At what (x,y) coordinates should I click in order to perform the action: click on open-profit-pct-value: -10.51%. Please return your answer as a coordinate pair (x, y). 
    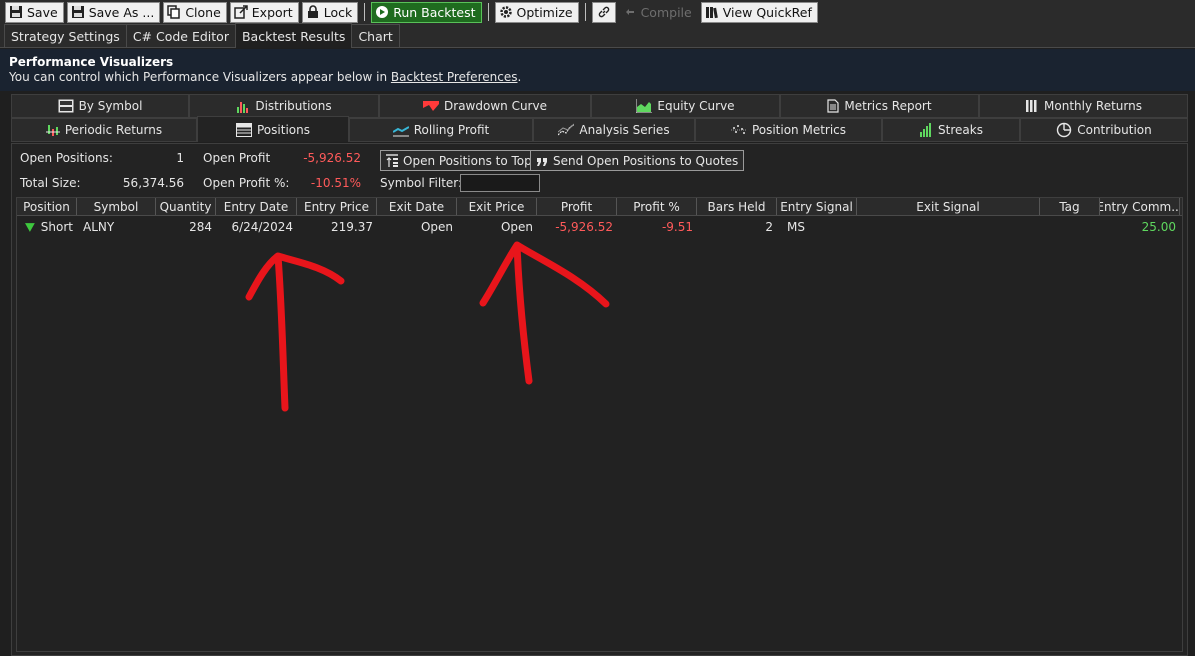
    Looking at the image, I should click on (335, 183).